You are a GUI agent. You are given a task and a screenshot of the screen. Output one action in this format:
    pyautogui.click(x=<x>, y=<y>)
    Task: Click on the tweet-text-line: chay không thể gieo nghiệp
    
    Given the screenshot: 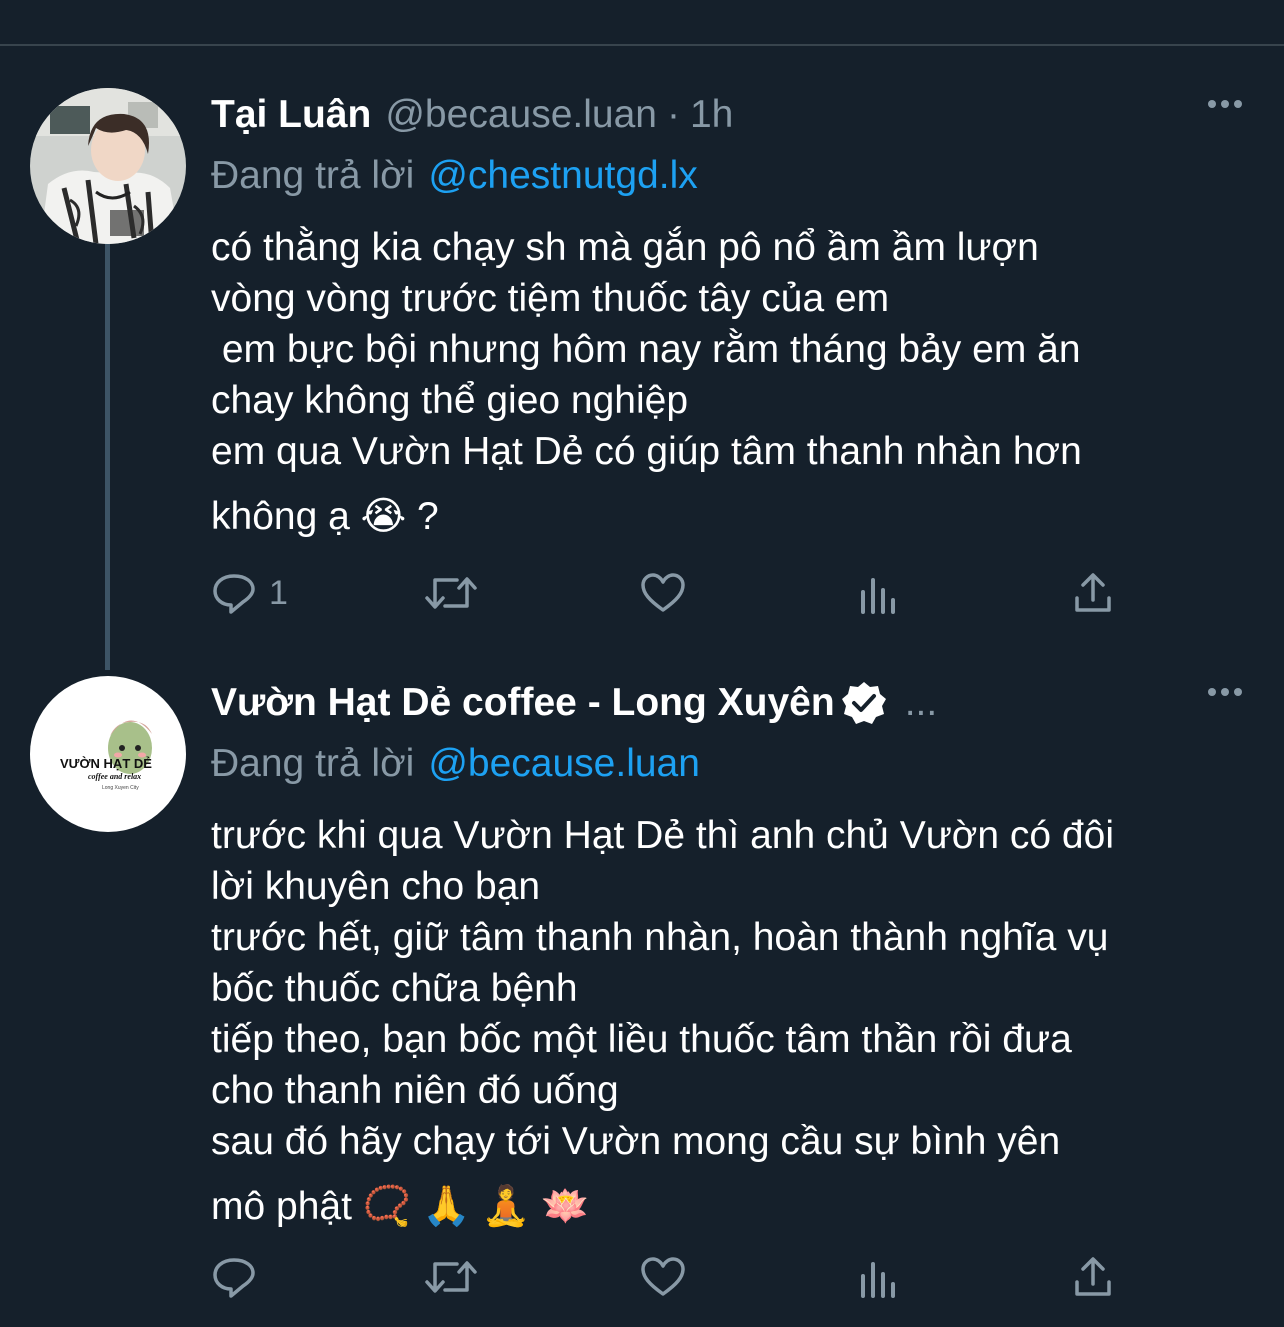 What is the action you would take?
    pyautogui.click(x=450, y=400)
    